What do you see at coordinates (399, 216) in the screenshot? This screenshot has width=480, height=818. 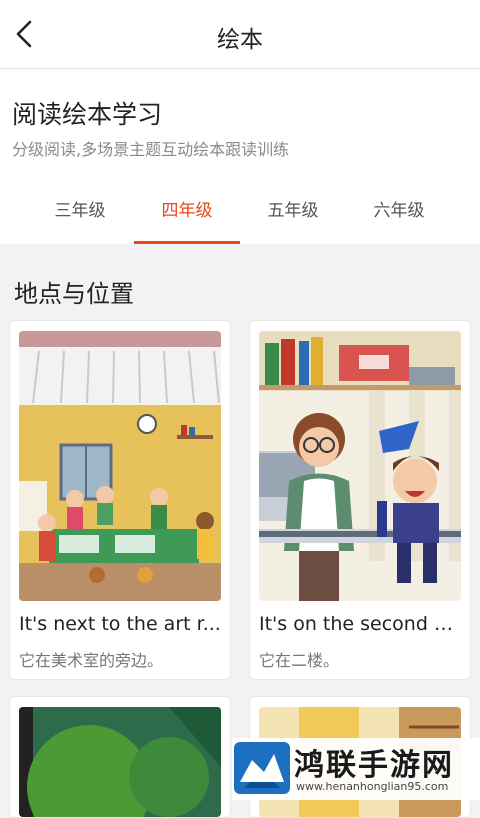 I see `tab-grade-6: 六年级` at bounding box center [399, 216].